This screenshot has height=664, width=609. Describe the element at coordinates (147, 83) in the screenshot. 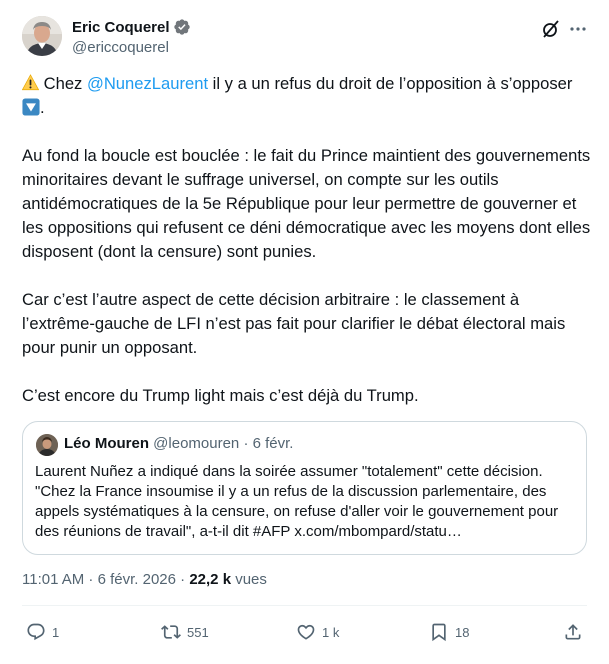

I see `mention-link: @NunezLaurent` at that location.